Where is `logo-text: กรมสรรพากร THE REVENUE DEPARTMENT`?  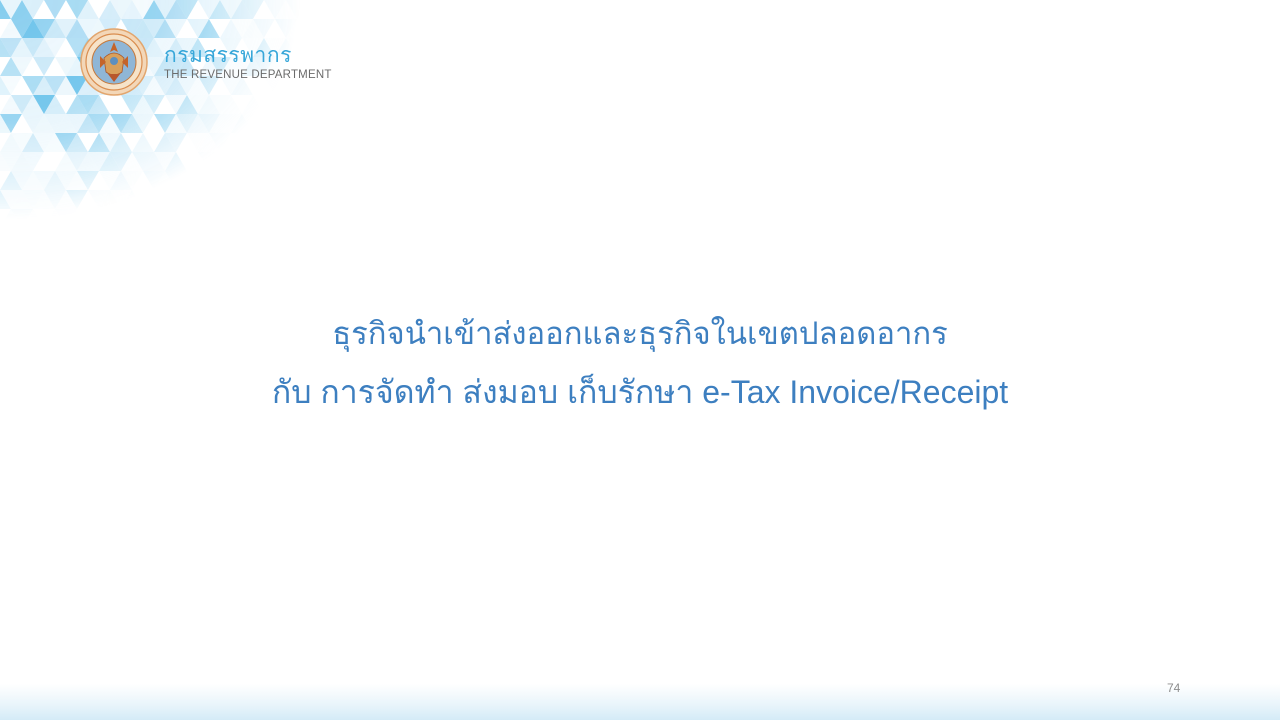
logo-text: กรมสรรพากร THE REVENUE DEPARTMENT is located at coordinates (248, 62).